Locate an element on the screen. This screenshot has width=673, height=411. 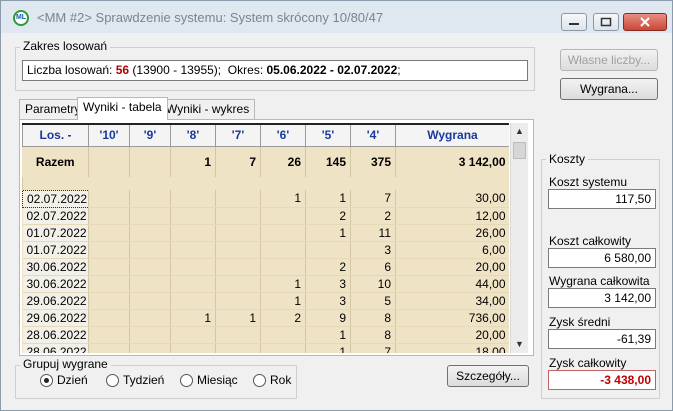
radio-dzien: Dzień is located at coordinates (64, 380).